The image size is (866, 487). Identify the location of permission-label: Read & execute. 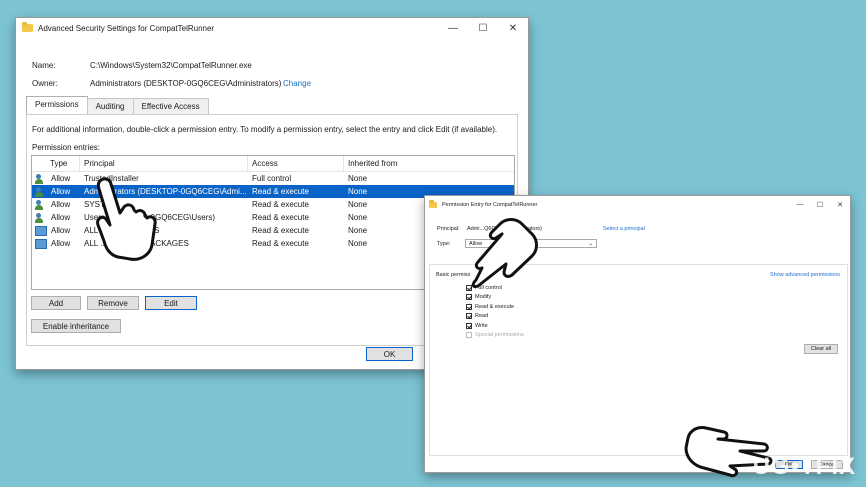
(495, 306).